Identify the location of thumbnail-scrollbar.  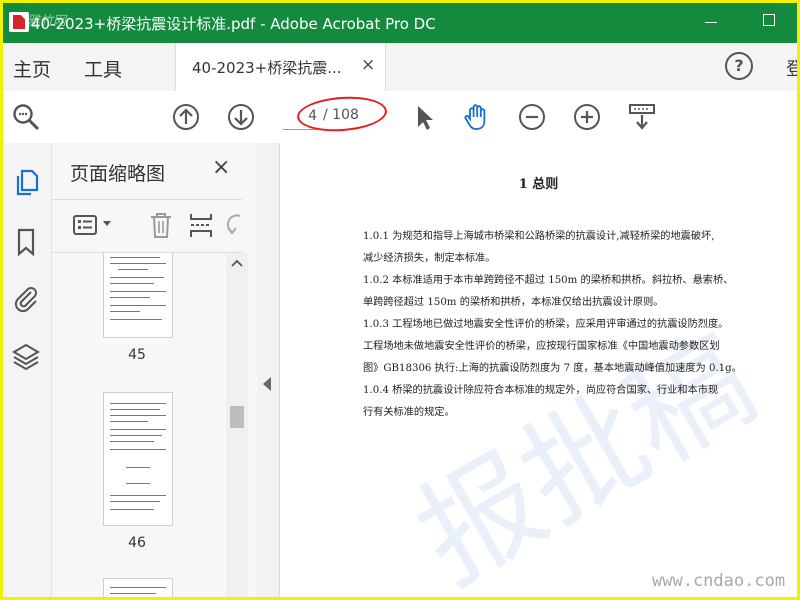
(237, 425).